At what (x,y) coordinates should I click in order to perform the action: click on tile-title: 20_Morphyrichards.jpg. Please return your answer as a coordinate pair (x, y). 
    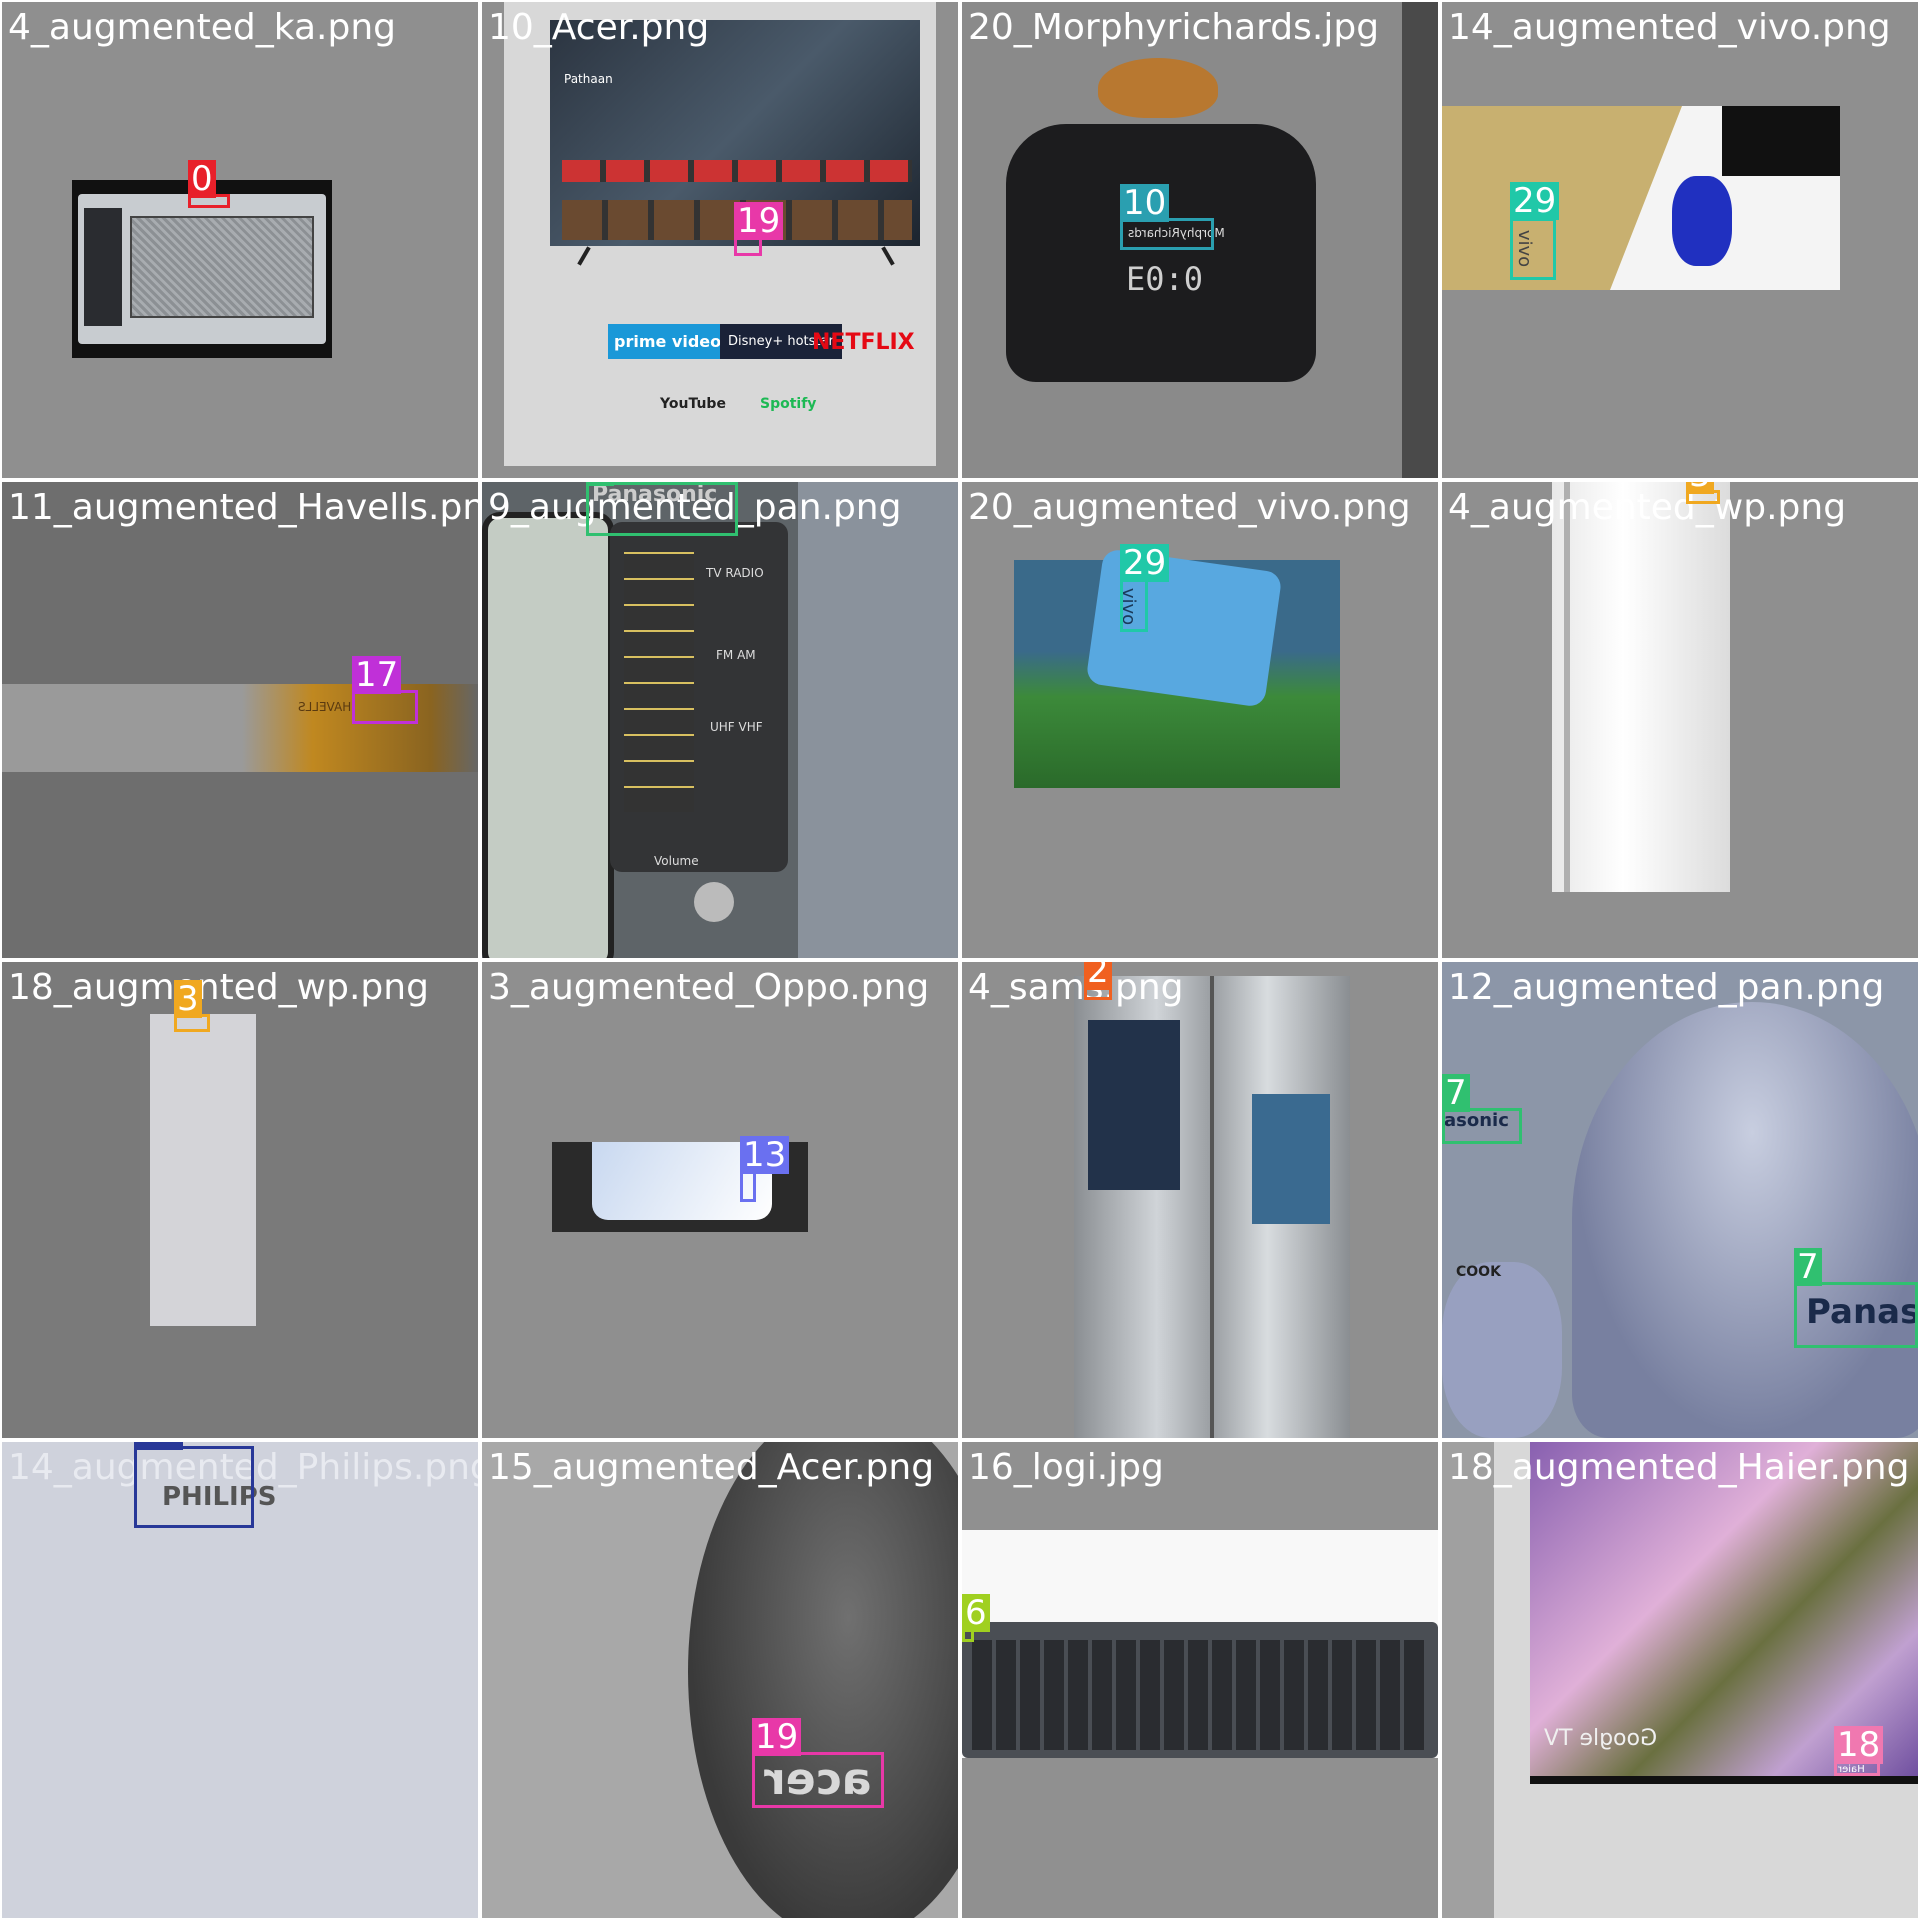
    Looking at the image, I should click on (1174, 27).